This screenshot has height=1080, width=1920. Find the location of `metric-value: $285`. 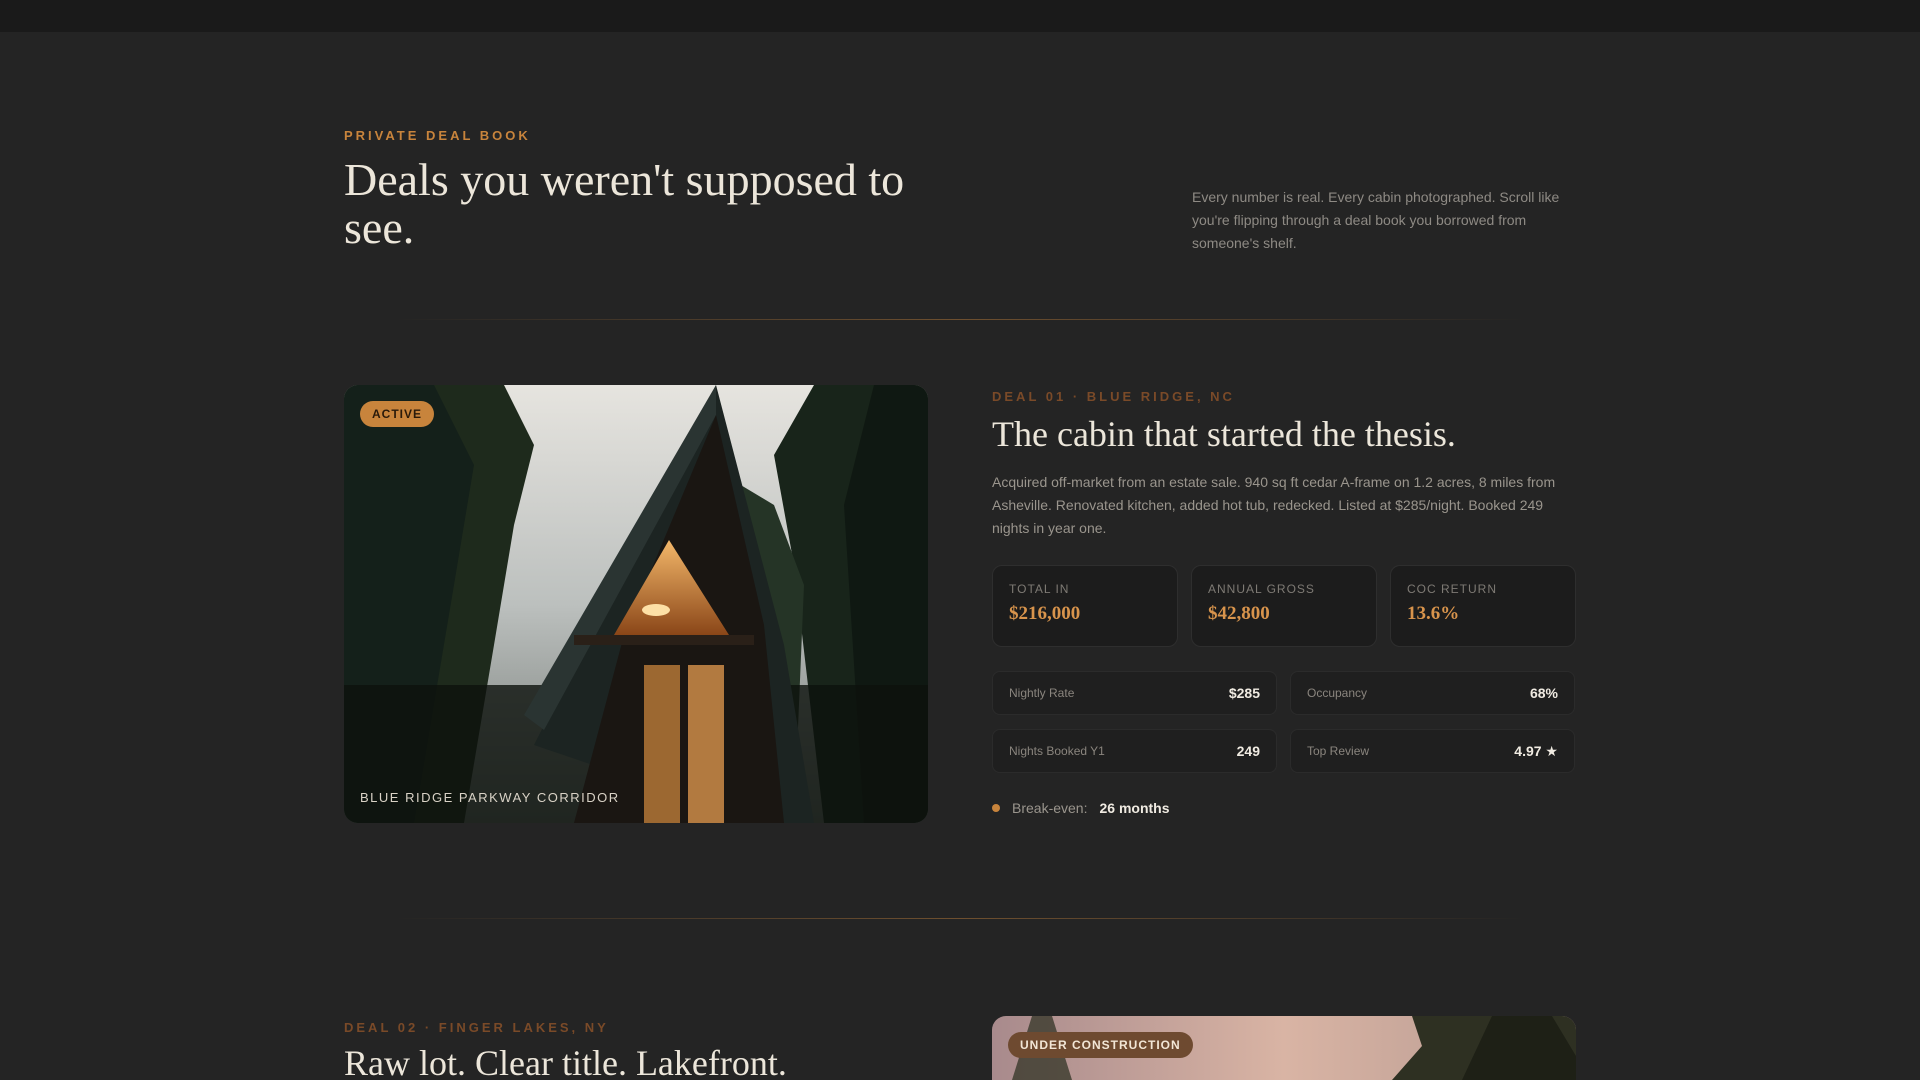

metric-value: $285 is located at coordinates (1244, 693).